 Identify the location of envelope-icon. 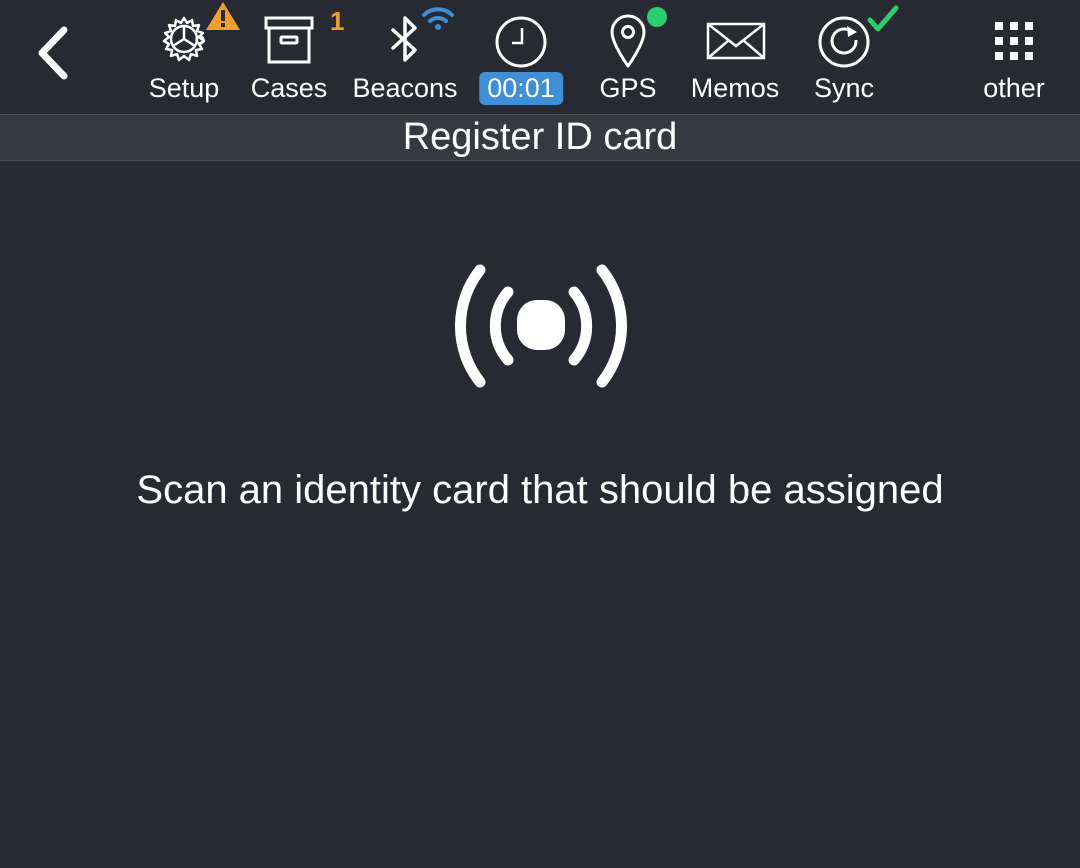
(736, 41).